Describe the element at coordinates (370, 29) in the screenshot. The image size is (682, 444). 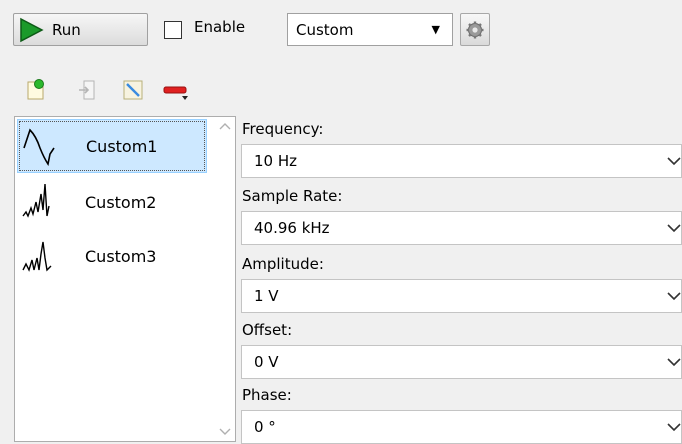
I see `mode-dropdown: Custom ▼` at that location.